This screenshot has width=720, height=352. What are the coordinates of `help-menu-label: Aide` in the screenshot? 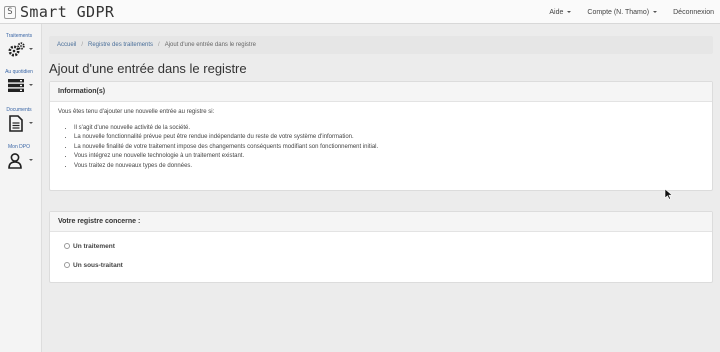 It's located at (556, 12).